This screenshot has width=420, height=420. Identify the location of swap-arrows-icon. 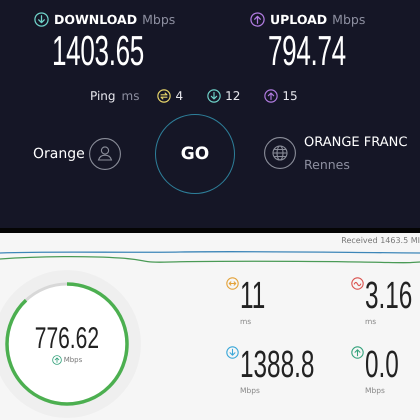
(164, 96).